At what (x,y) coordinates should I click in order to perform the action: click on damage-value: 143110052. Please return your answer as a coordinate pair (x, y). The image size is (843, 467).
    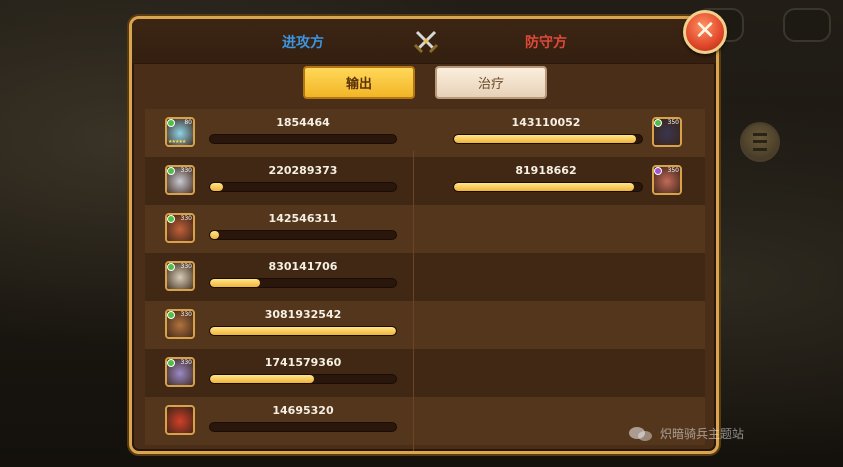
    Looking at the image, I should click on (546, 122).